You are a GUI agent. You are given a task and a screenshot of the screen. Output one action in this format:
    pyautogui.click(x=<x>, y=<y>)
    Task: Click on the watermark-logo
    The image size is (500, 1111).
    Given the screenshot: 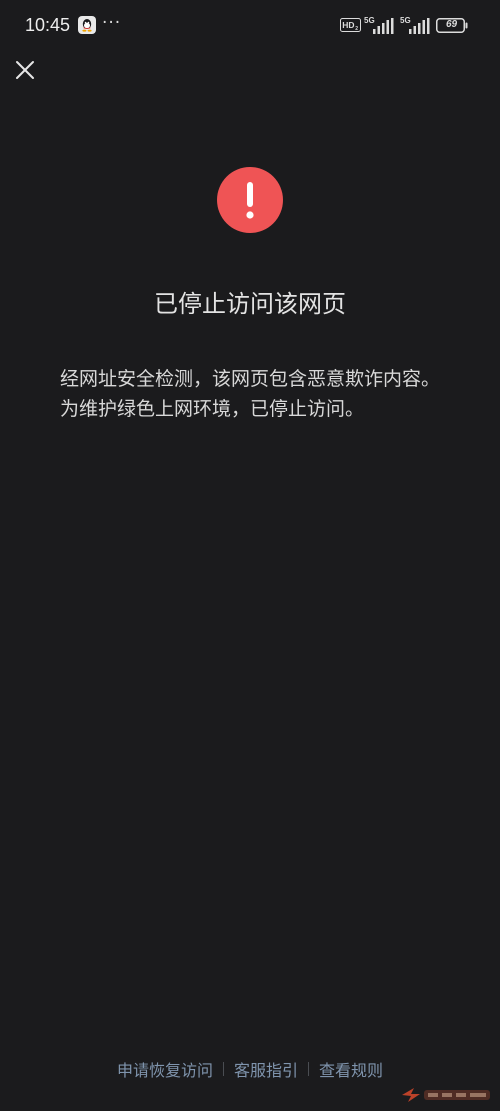 What is the action you would take?
    pyautogui.click(x=446, y=1095)
    